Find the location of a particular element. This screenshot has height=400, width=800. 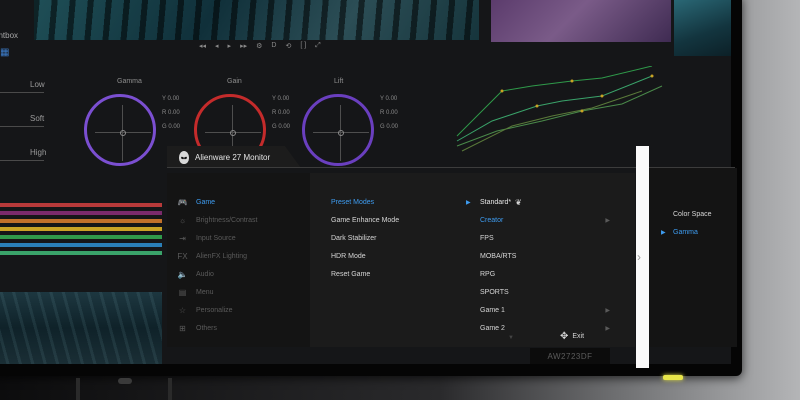

menu-item-personalize: ☆ Personalize is located at coordinates (238, 310).